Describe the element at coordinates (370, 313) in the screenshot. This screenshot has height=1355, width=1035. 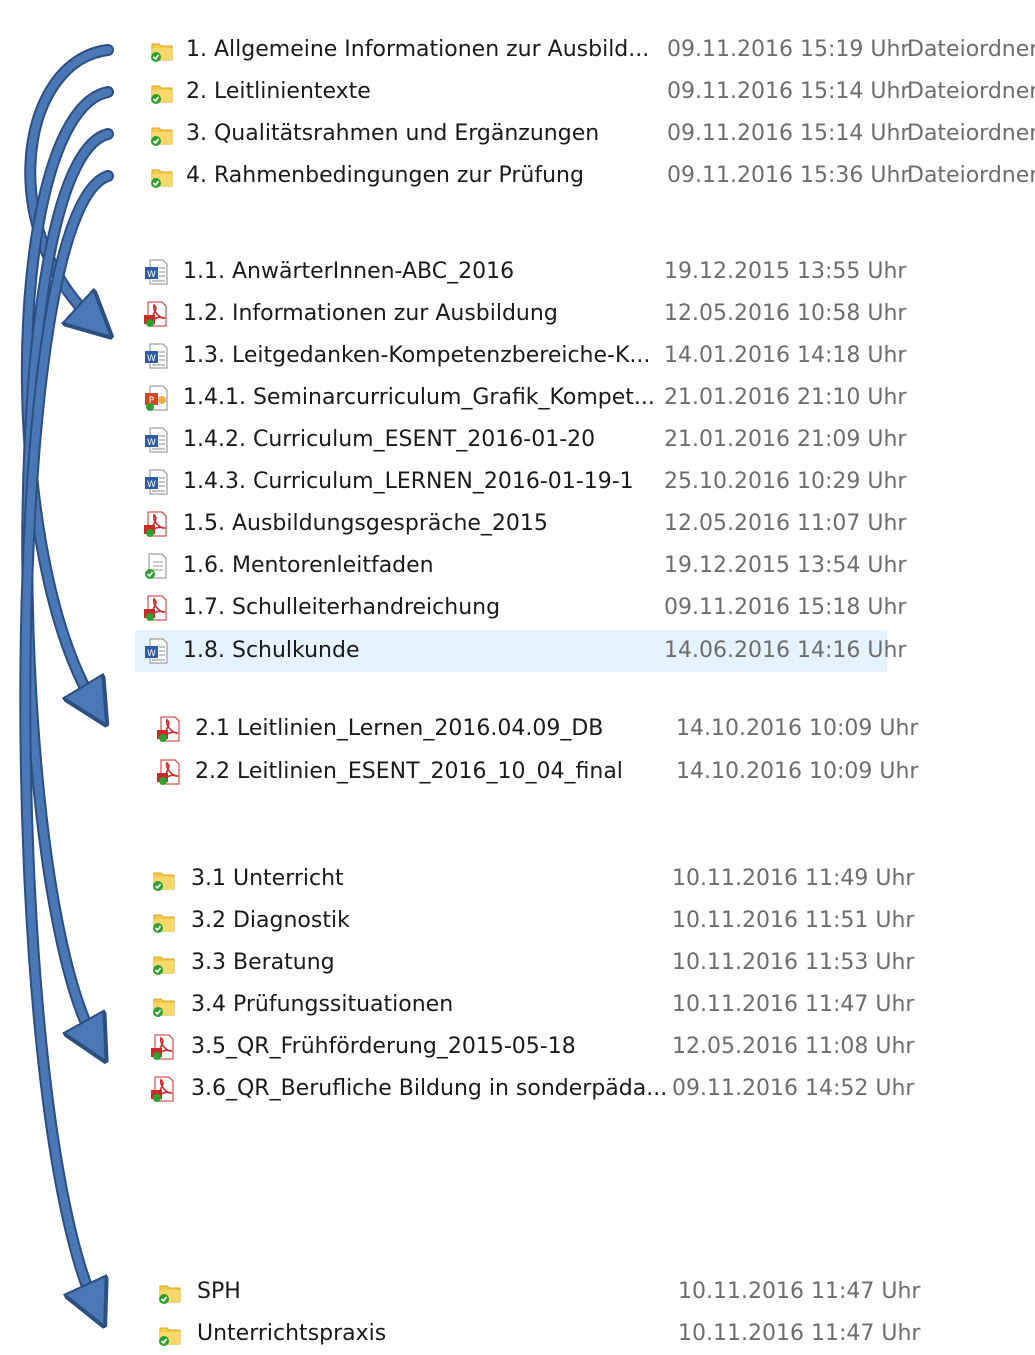
I see `item-name: 1.2. Informationen zur Ausbildung` at that location.